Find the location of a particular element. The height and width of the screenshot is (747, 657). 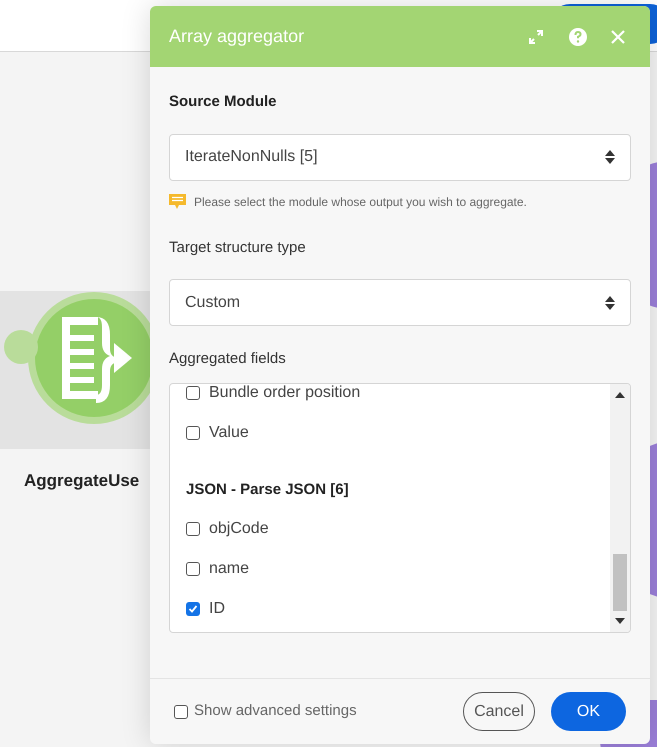

scroll-down-icon is located at coordinates (620, 621).